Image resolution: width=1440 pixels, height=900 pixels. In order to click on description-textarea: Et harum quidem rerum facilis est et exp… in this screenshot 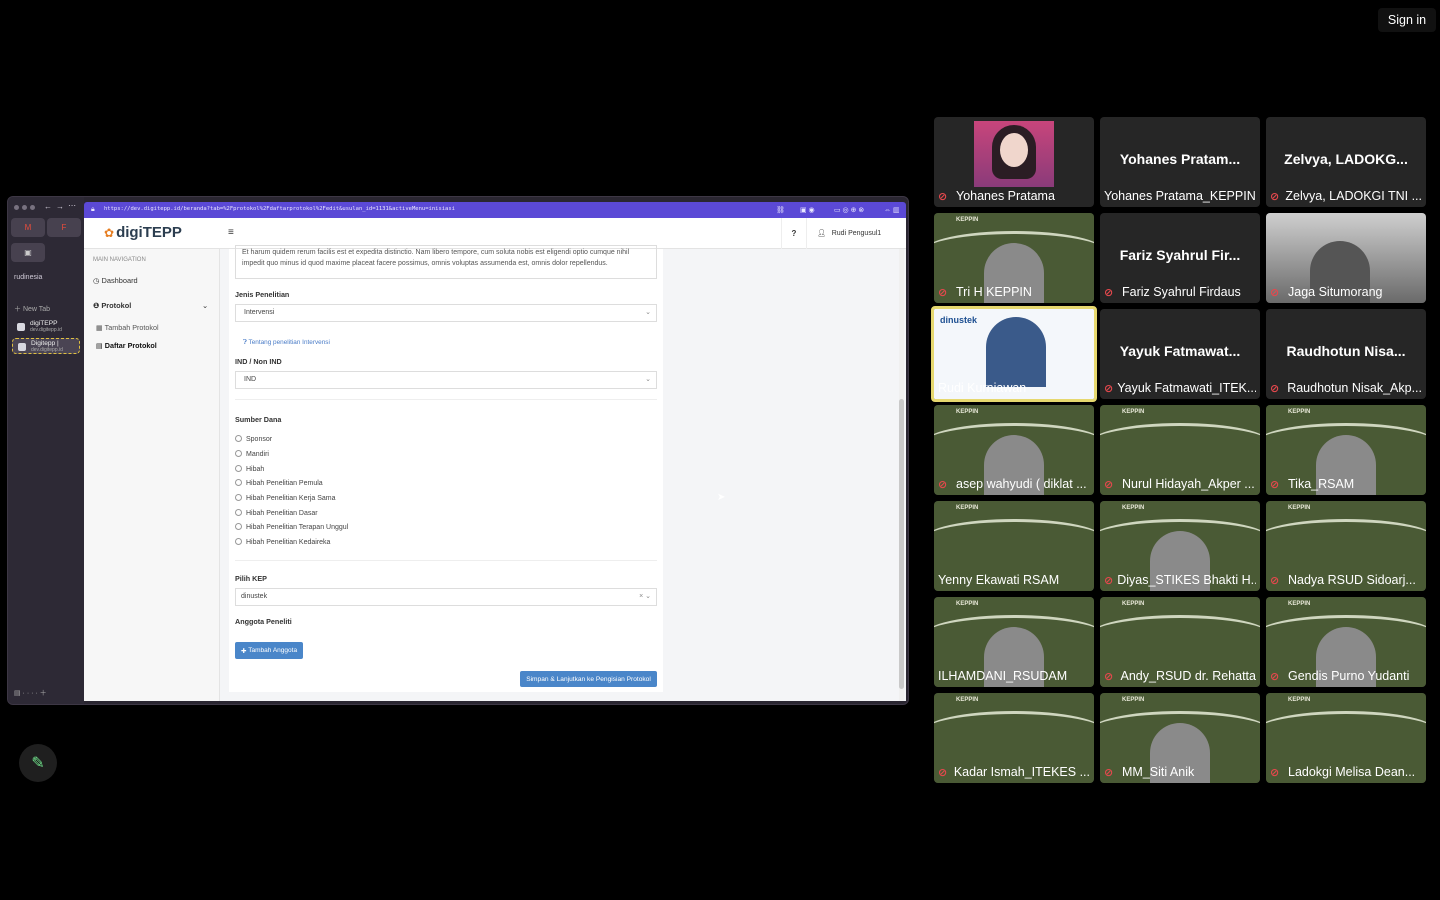, I will do `click(446, 262)`.